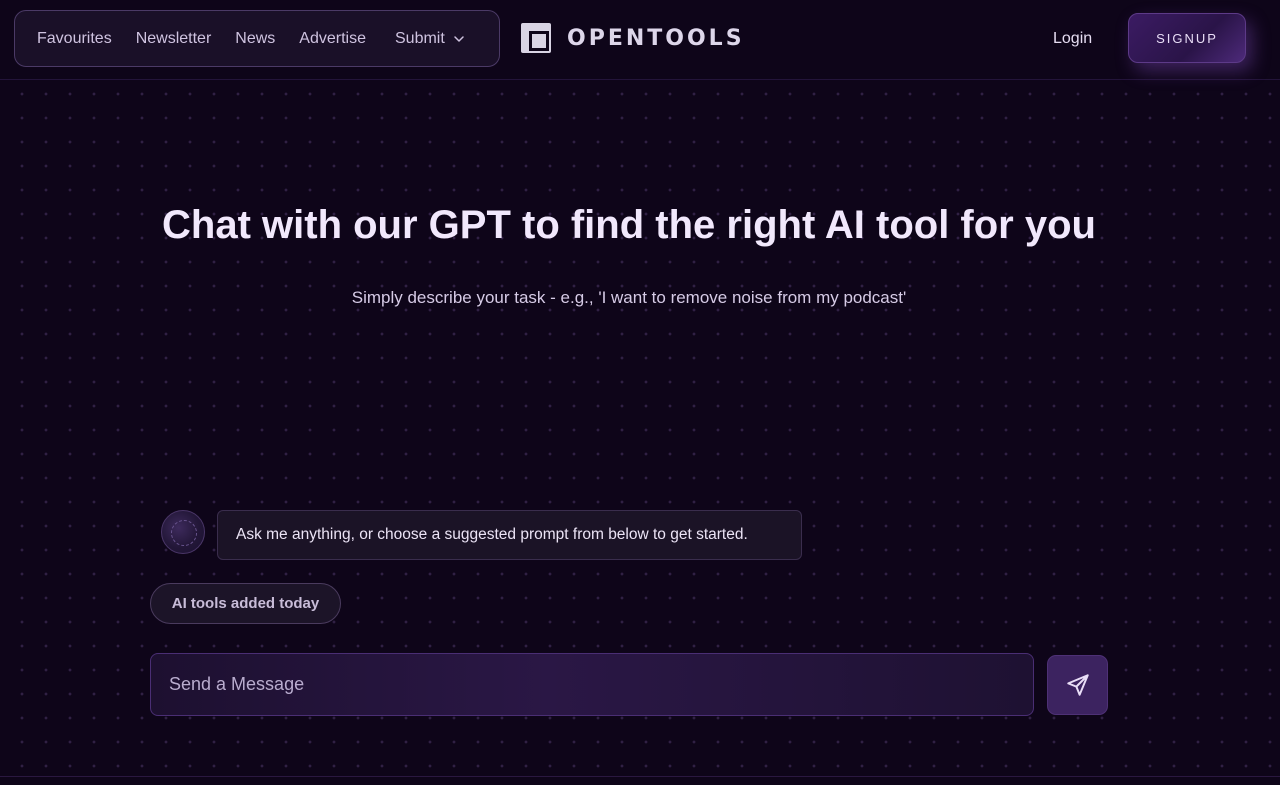  I want to click on suggested-prompt-chip: AI tools added today, so click(245, 603).